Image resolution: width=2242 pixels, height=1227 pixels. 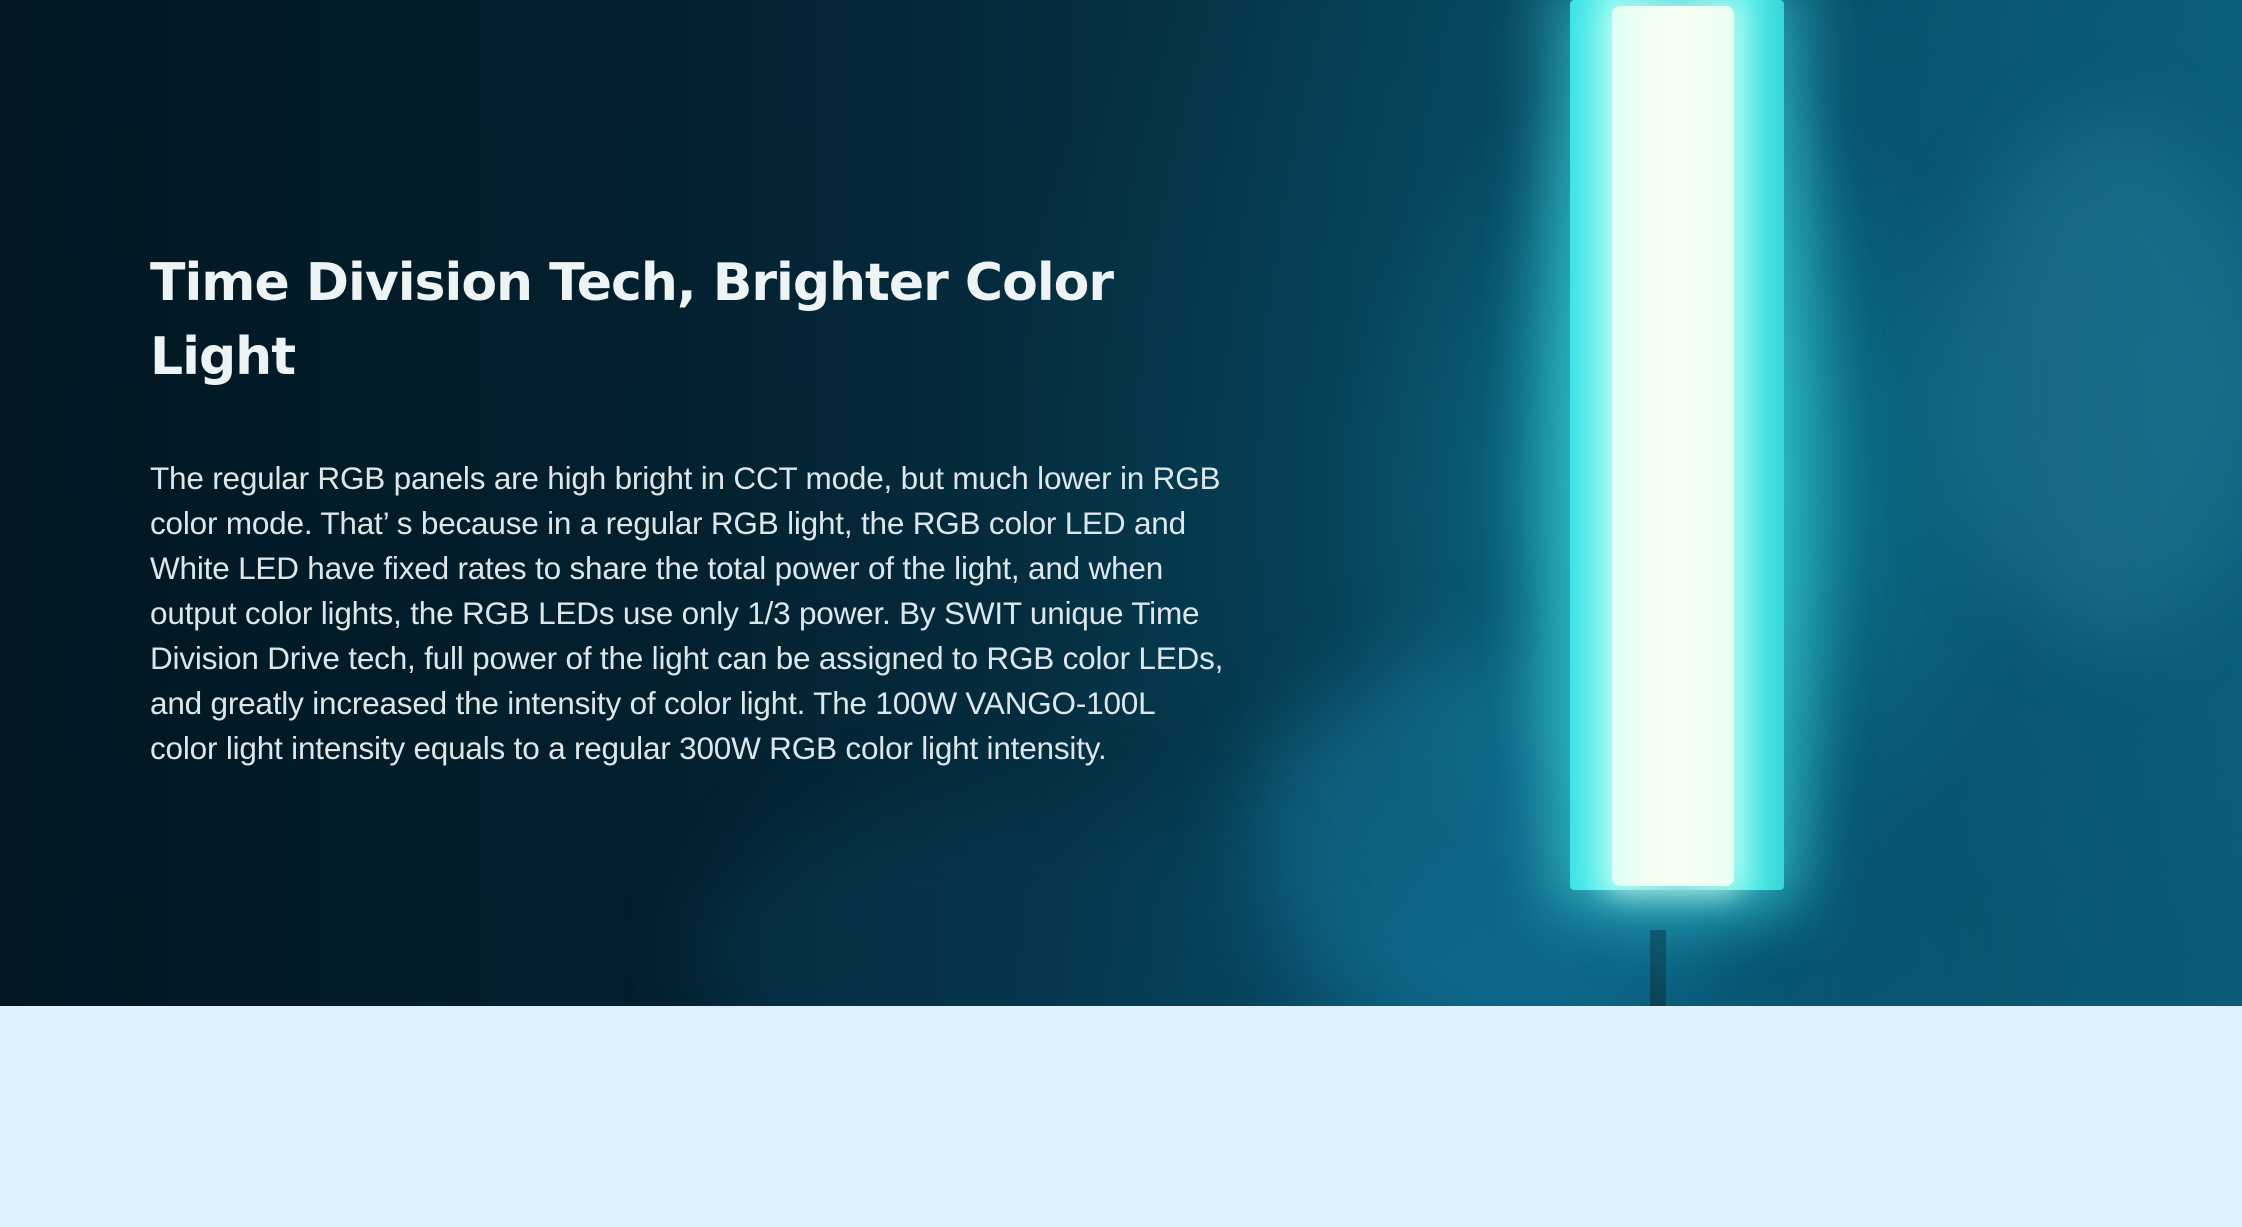 What do you see at coordinates (1658, 968) in the screenshot?
I see `tube-light-stand` at bounding box center [1658, 968].